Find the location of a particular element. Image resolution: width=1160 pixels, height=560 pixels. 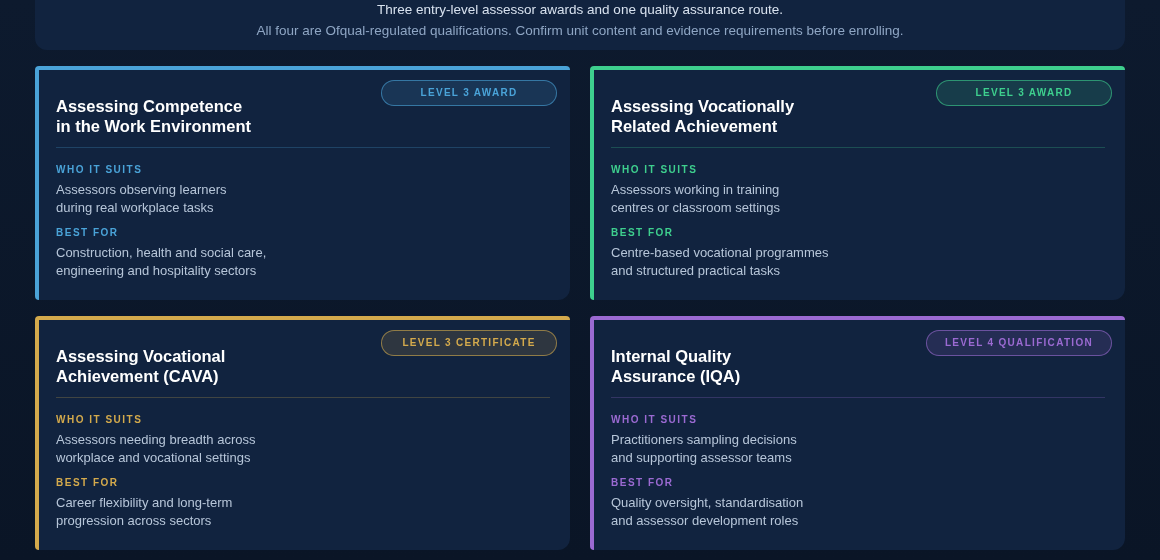

level-badge: LEVEL 4 QUALIFICATION is located at coordinates (1018, 343).